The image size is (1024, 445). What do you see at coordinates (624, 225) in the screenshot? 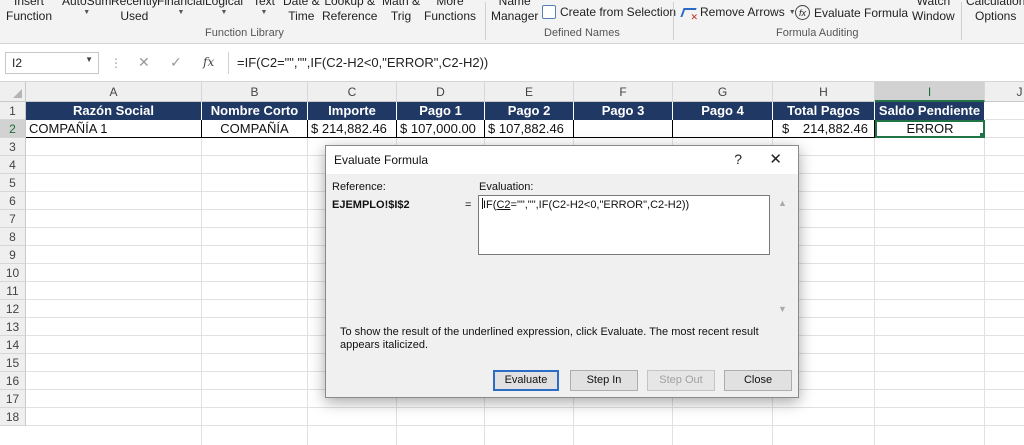
I see `evaluation-box: IF(C2="","",IF(C2-H2<0,"ERROR",C2-H2))` at bounding box center [624, 225].